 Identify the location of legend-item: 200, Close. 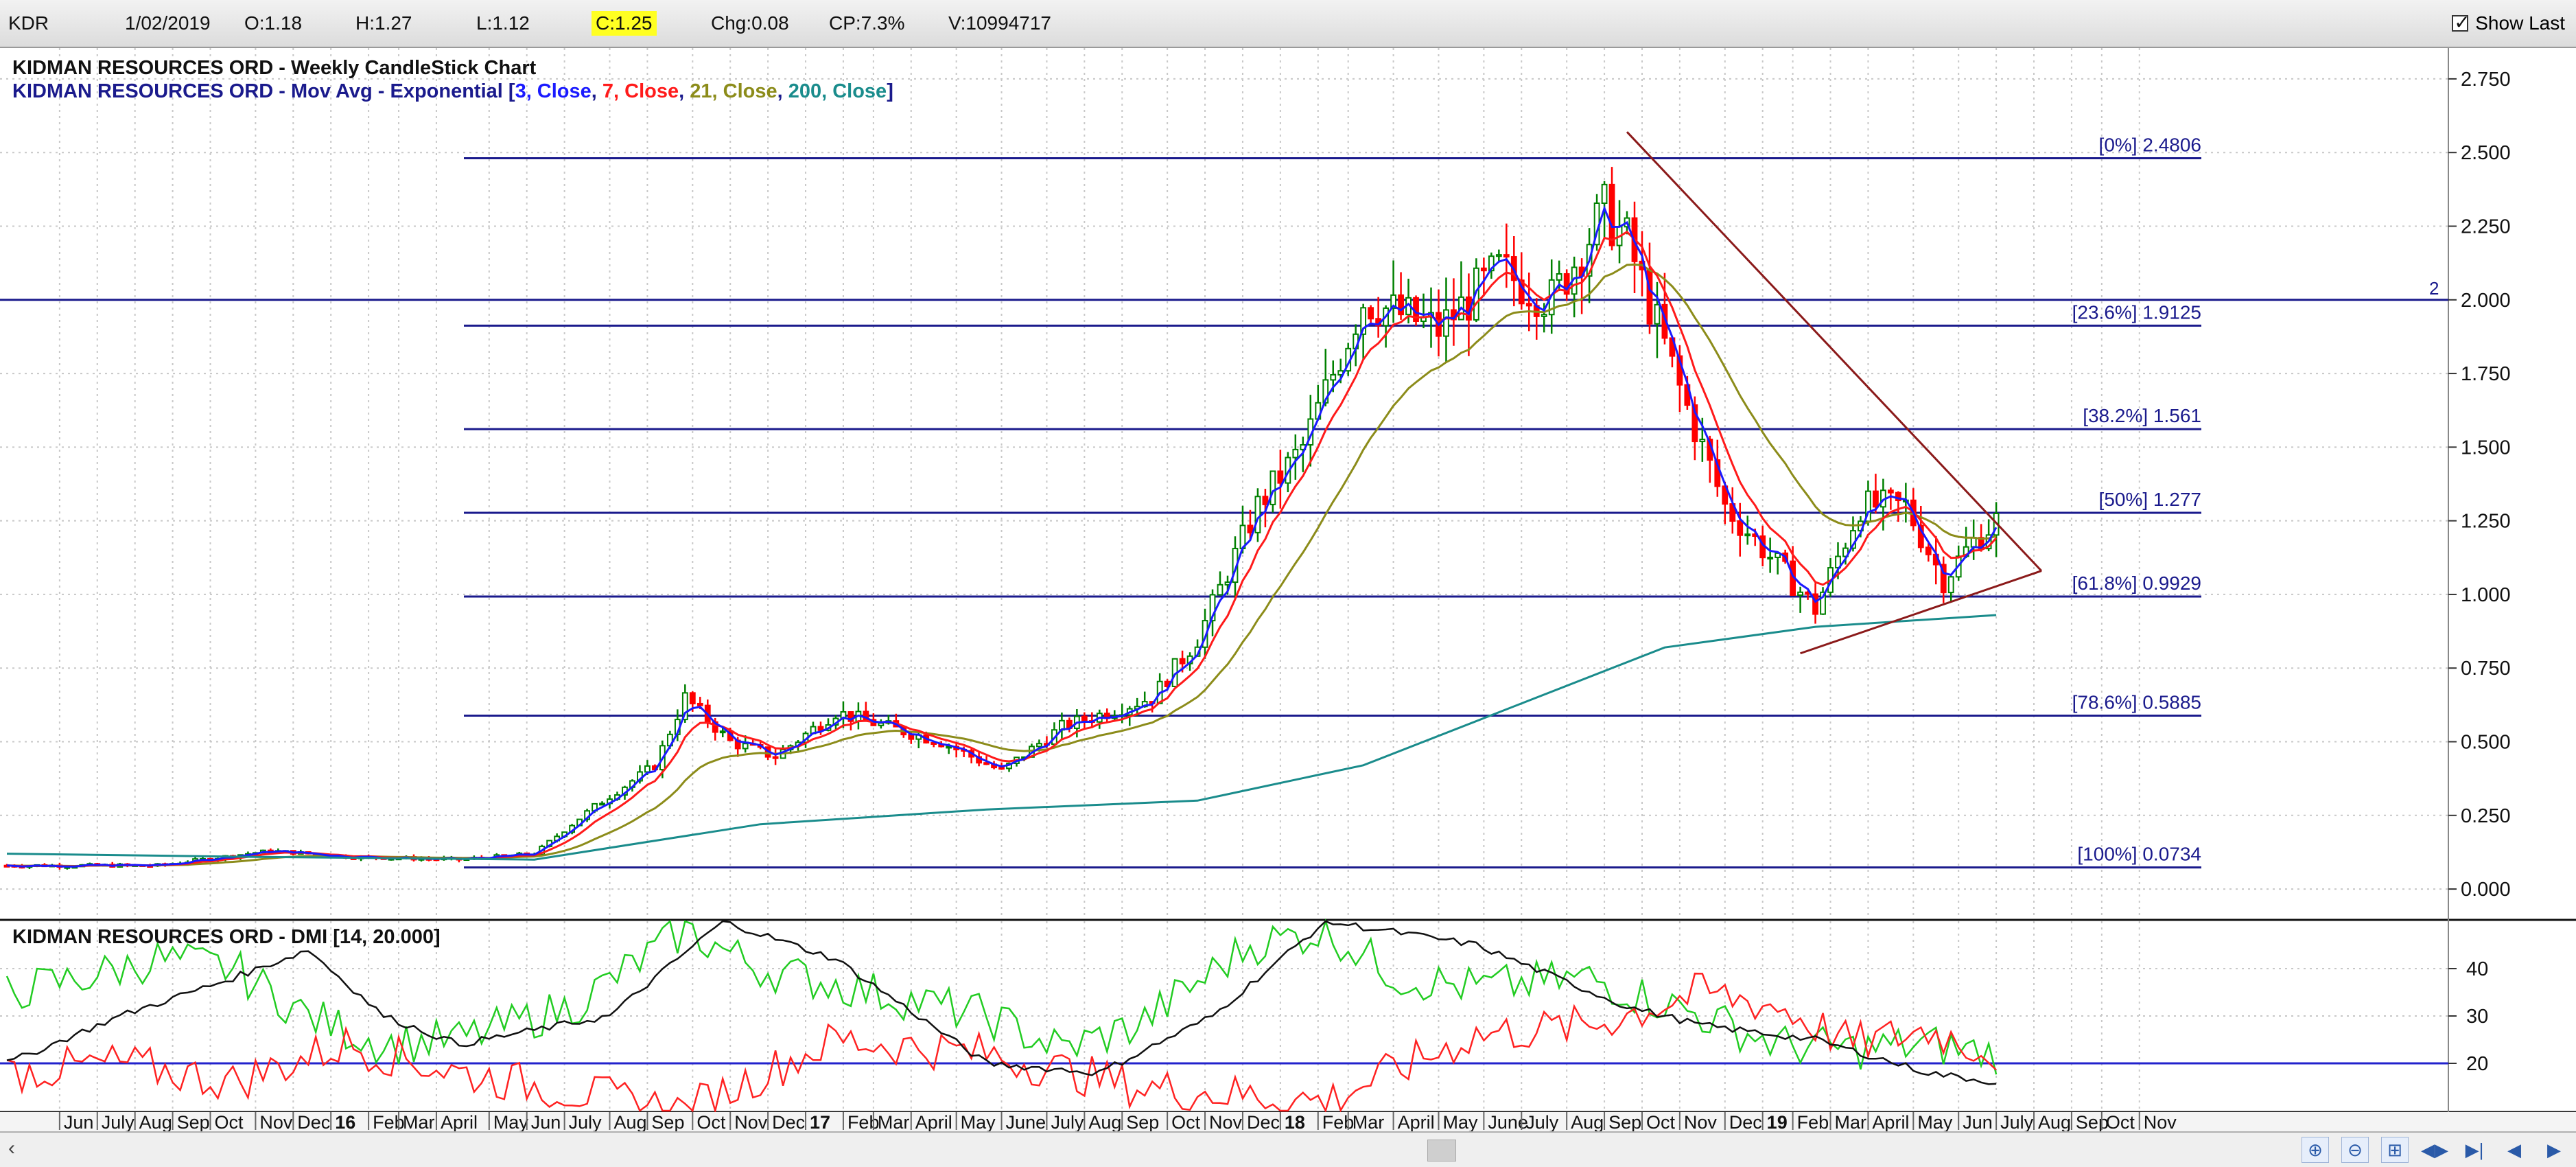
(837, 91).